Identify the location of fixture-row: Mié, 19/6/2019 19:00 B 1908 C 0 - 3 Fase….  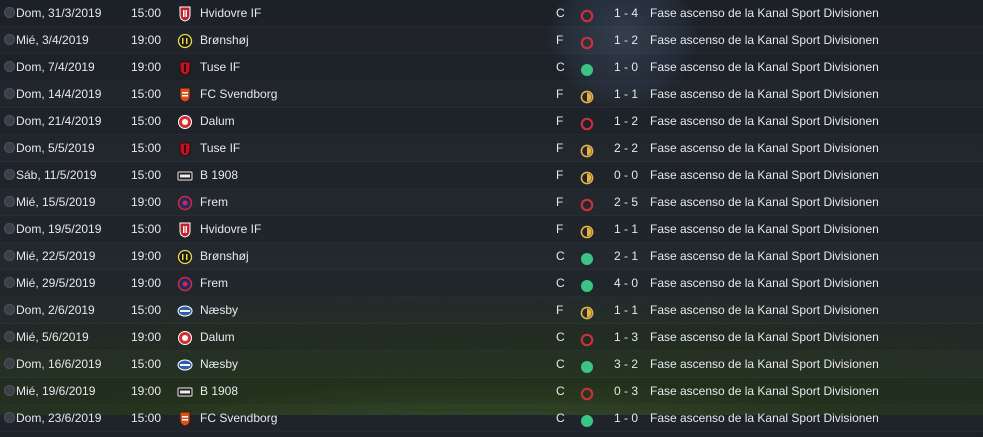
(491, 391).